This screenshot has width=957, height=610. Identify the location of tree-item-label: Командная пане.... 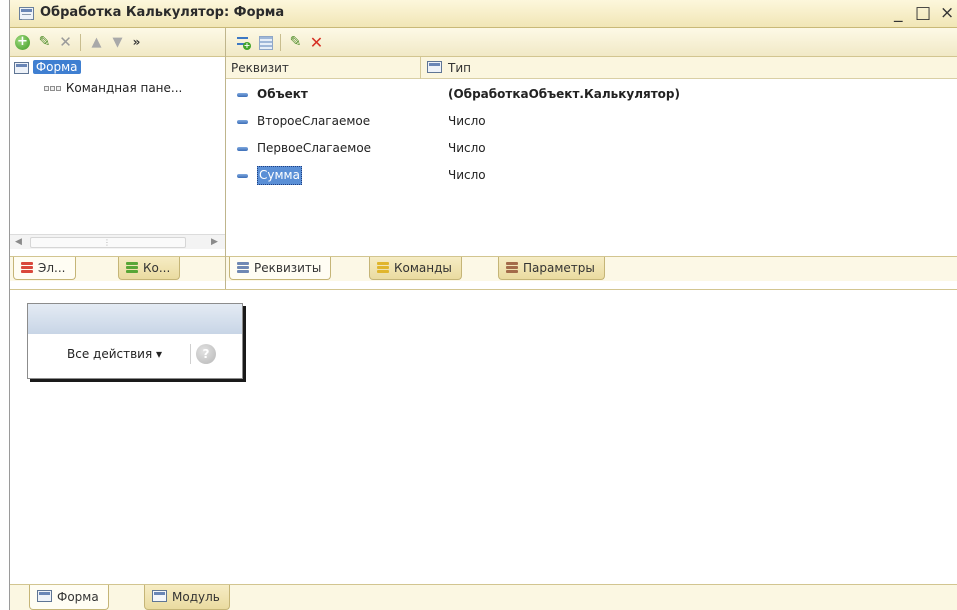
(124, 88).